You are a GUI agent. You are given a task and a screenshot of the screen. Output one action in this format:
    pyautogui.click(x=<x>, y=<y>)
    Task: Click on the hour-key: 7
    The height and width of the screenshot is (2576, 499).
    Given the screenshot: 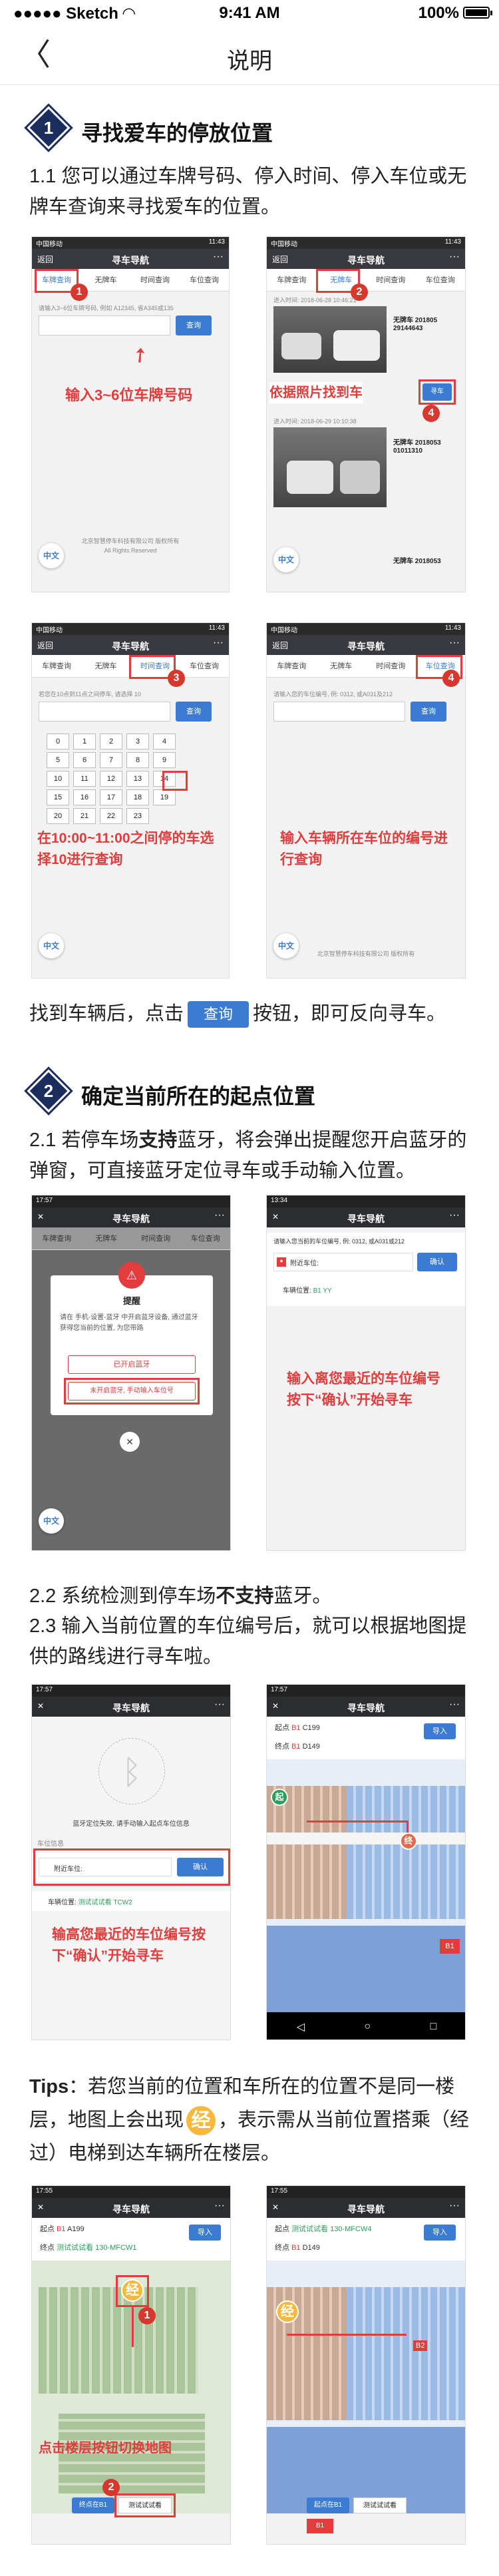 What is the action you would take?
    pyautogui.click(x=111, y=760)
    